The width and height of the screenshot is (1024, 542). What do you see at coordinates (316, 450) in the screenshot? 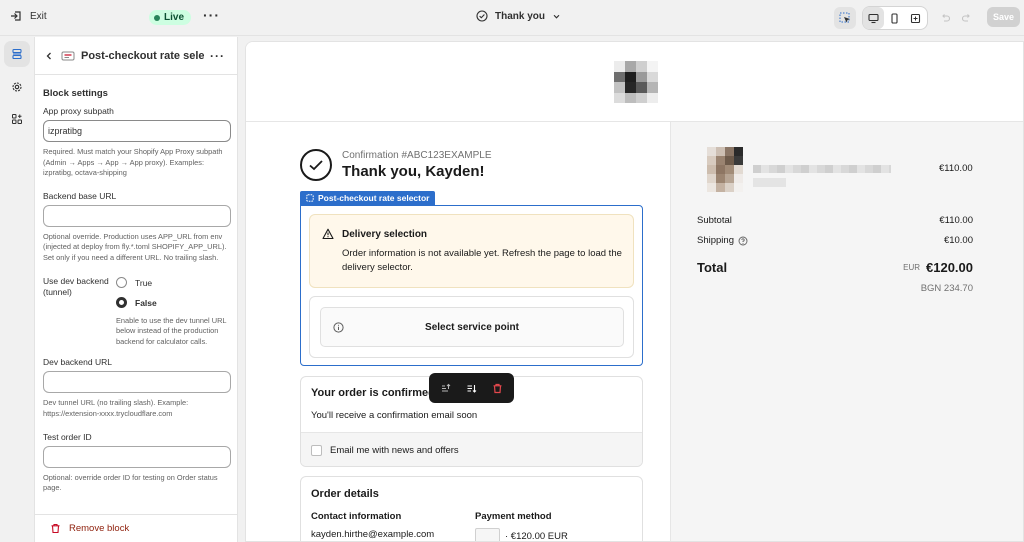
I see `newsletter-checkbox` at bounding box center [316, 450].